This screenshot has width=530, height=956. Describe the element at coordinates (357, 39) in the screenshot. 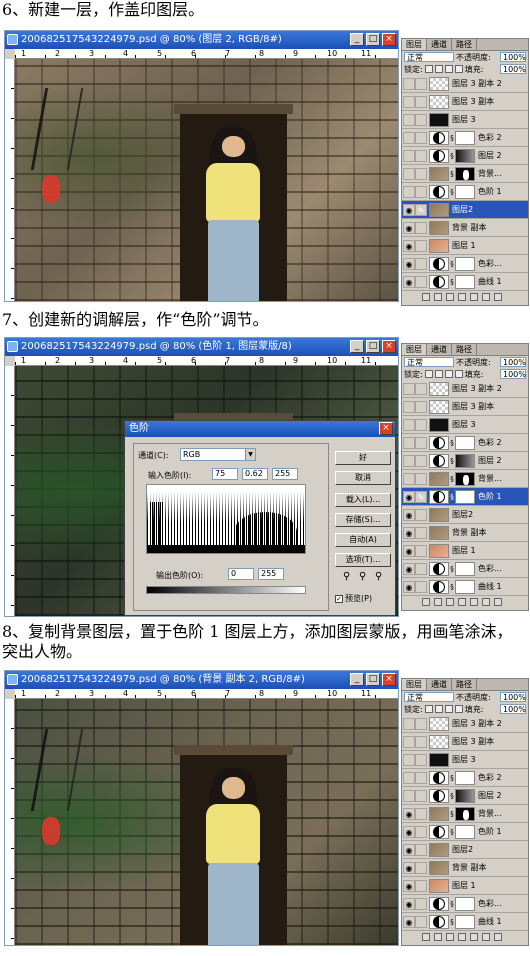

I see `minimize-button: _` at that location.